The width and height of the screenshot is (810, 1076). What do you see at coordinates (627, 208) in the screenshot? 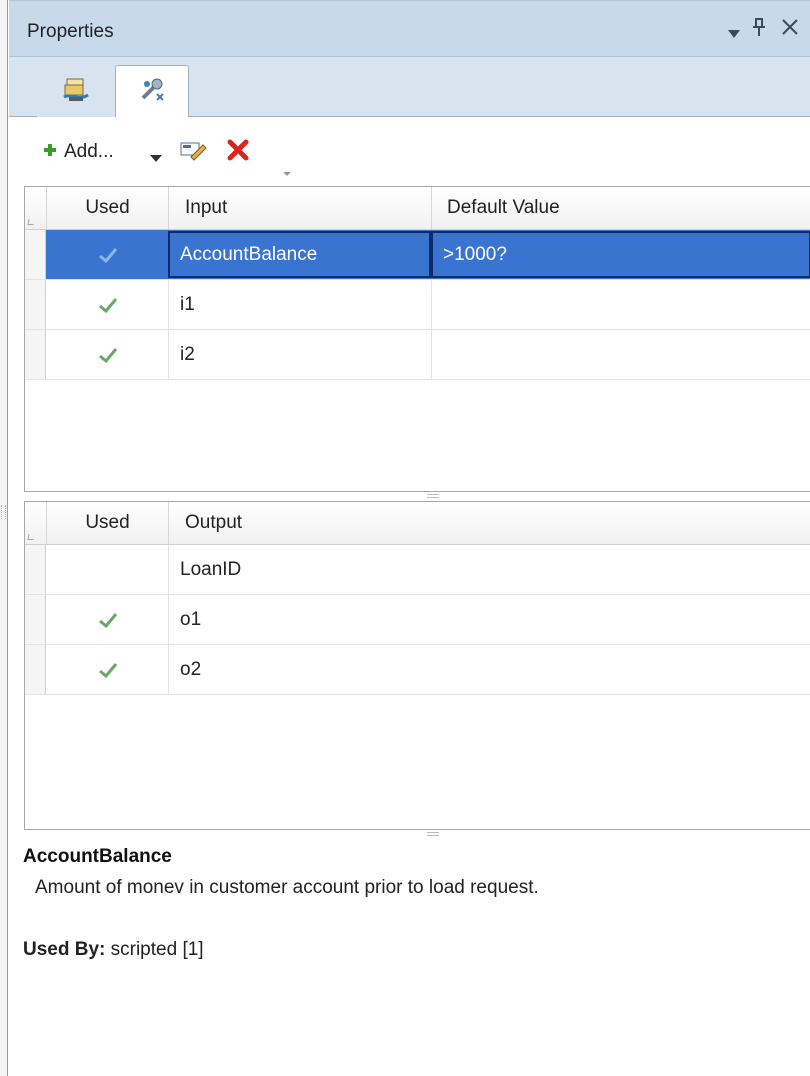
I see `column-header-default-value: Default Value` at bounding box center [627, 208].